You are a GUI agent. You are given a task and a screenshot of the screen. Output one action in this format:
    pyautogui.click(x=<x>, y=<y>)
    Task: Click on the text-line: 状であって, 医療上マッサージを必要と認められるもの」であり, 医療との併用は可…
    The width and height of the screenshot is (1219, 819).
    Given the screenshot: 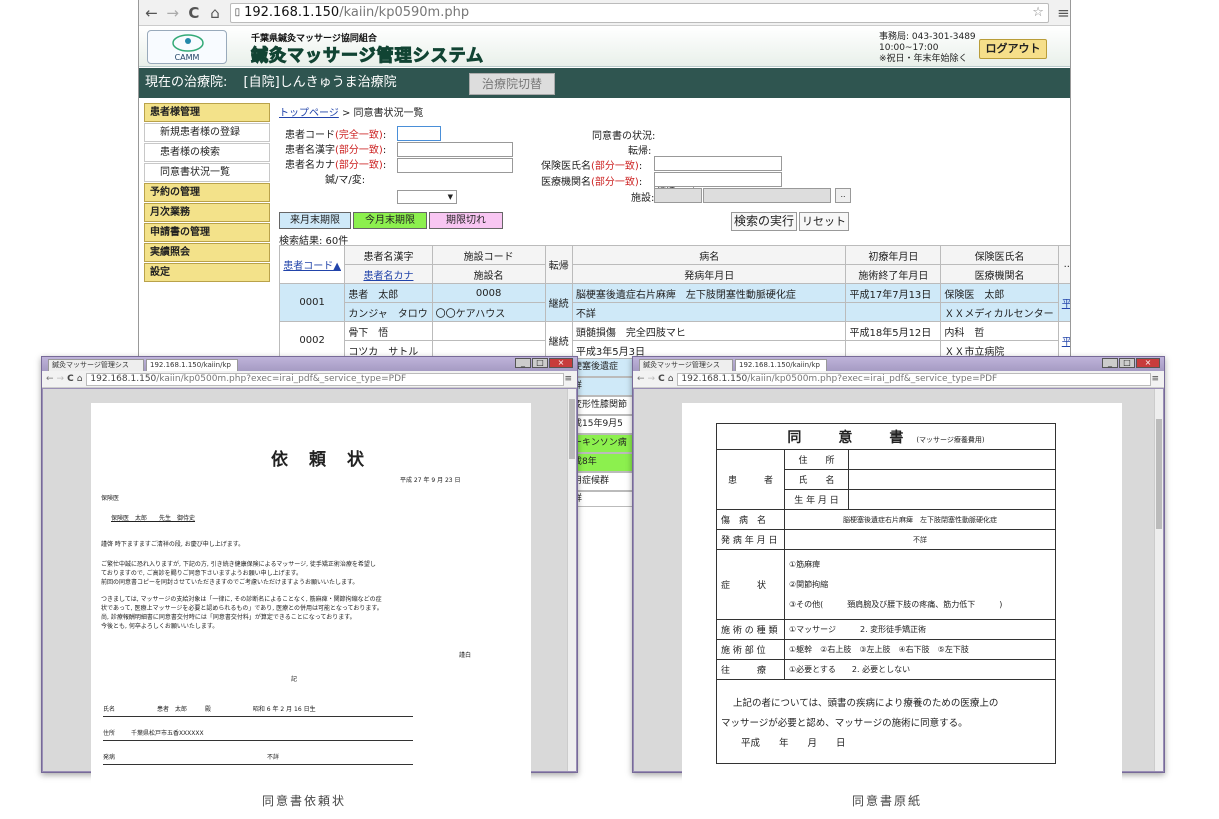 What is the action you would take?
    pyautogui.click(x=242, y=608)
    